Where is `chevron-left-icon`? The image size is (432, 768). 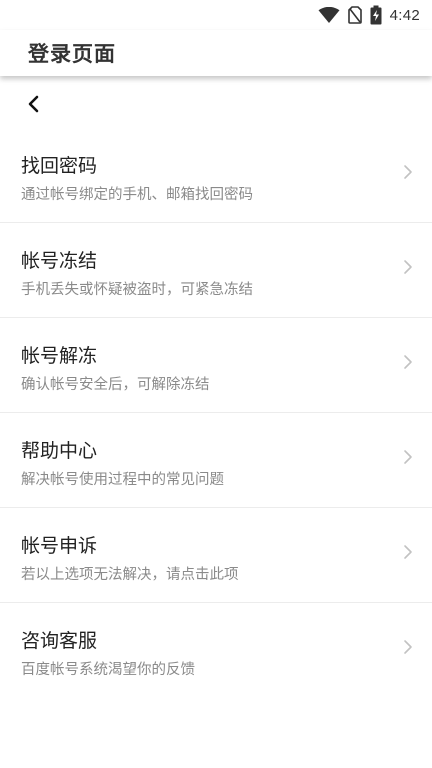 chevron-left-icon is located at coordinates (33, 106).